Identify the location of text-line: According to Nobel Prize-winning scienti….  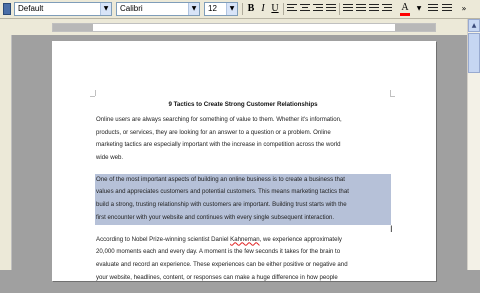
(219, 239).